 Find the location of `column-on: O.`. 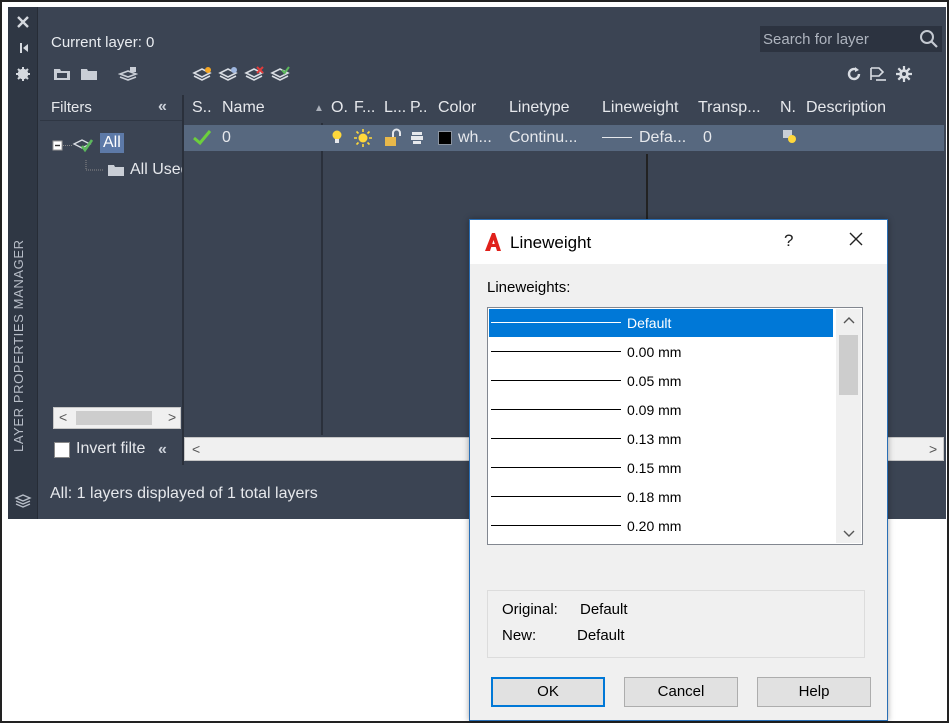

column-on: O. is located at coordinates (339, 108).